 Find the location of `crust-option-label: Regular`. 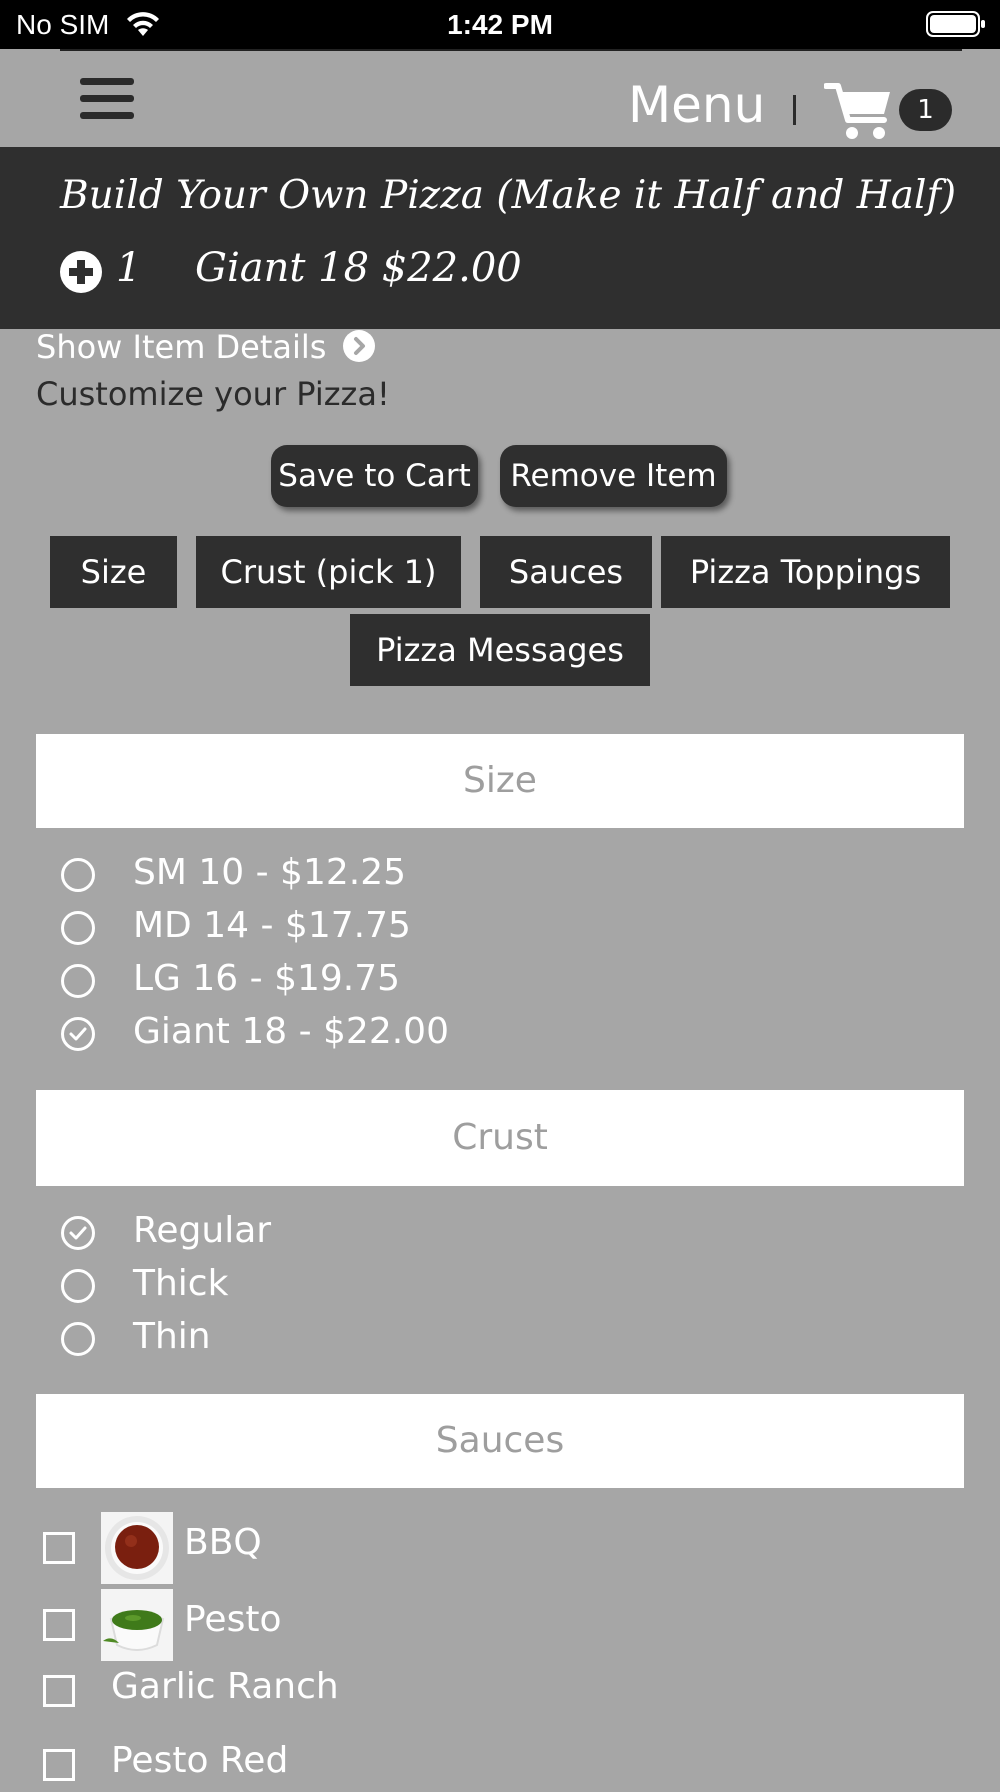

crust-option-label: Regular is located at coordinates (202, 1230).